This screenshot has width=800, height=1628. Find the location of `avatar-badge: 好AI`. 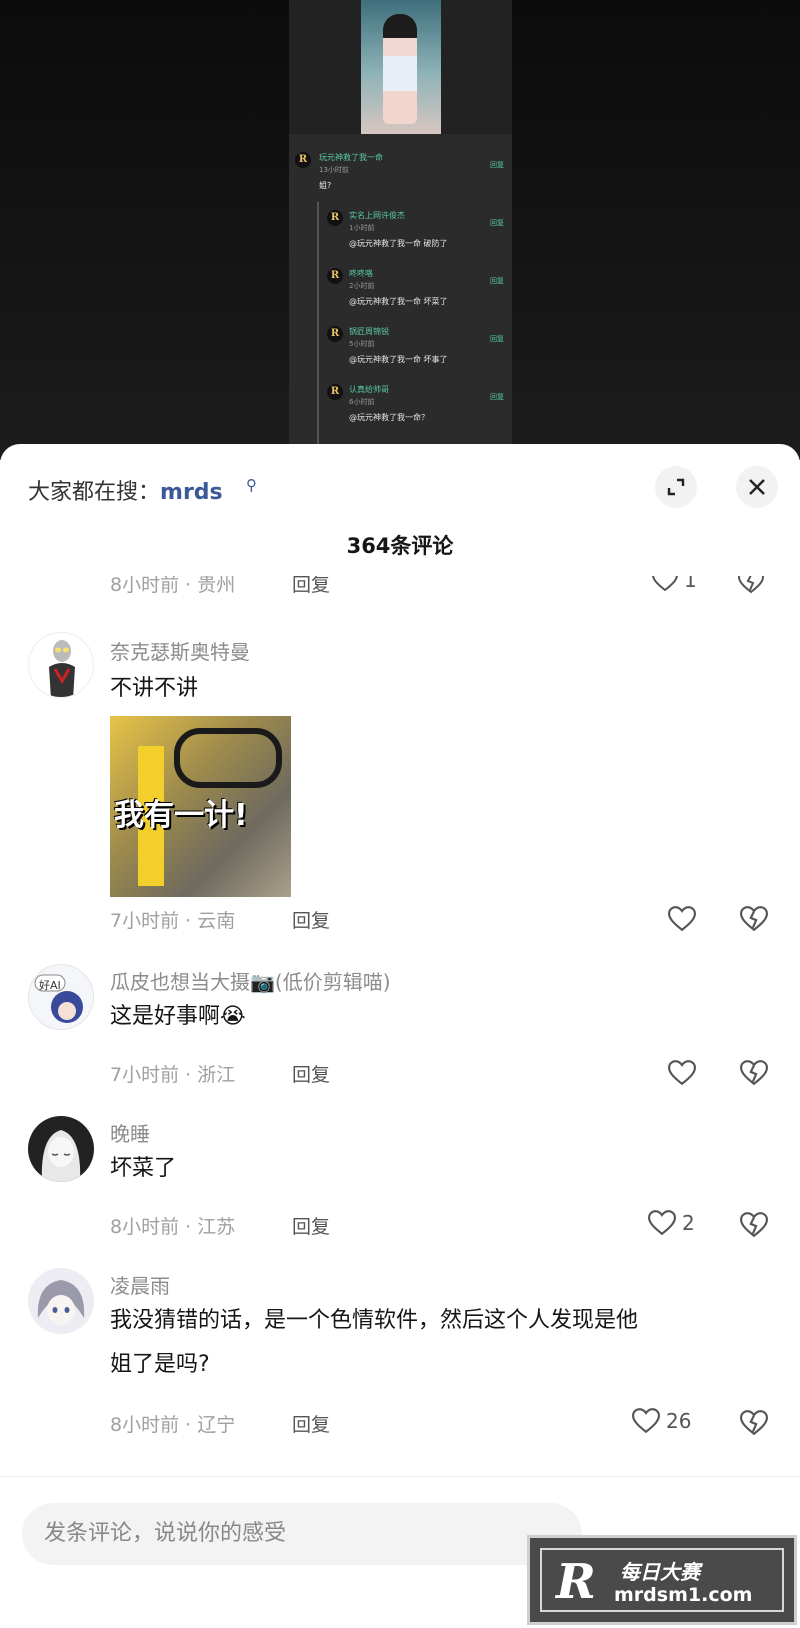

avatar-badge: 好AI is located at coordinates (50, 985).